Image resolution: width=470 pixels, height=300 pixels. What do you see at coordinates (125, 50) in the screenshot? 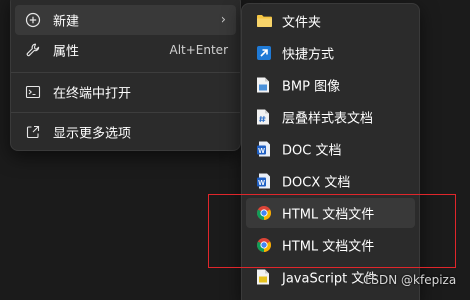
I see `menu-item-properties: 属性 Alt+Enter` at bounding box center [125, 50].